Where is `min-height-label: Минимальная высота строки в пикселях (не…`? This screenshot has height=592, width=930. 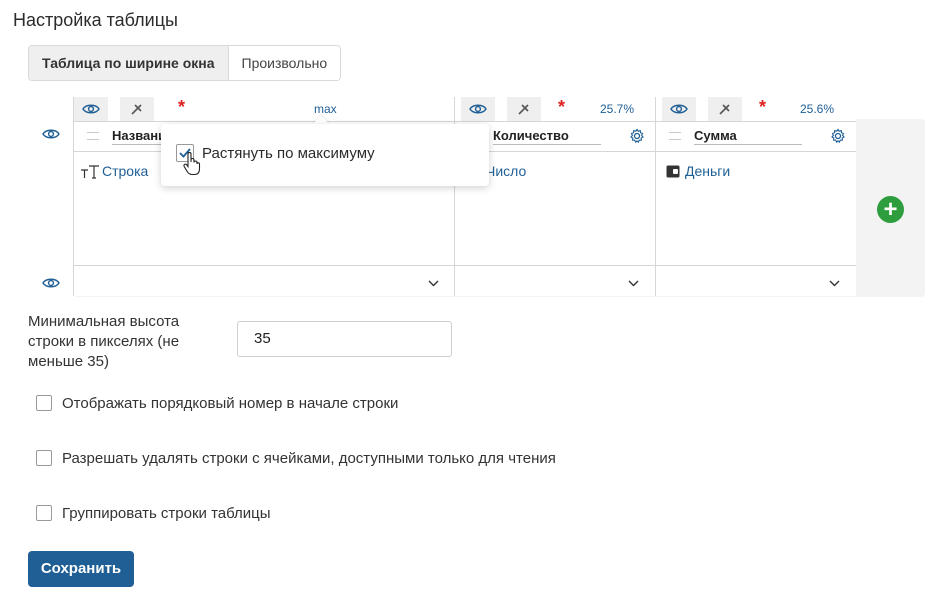 min-height-label: Минимальная высота строки в пикселях (не… is located at coordinates (104, 341).